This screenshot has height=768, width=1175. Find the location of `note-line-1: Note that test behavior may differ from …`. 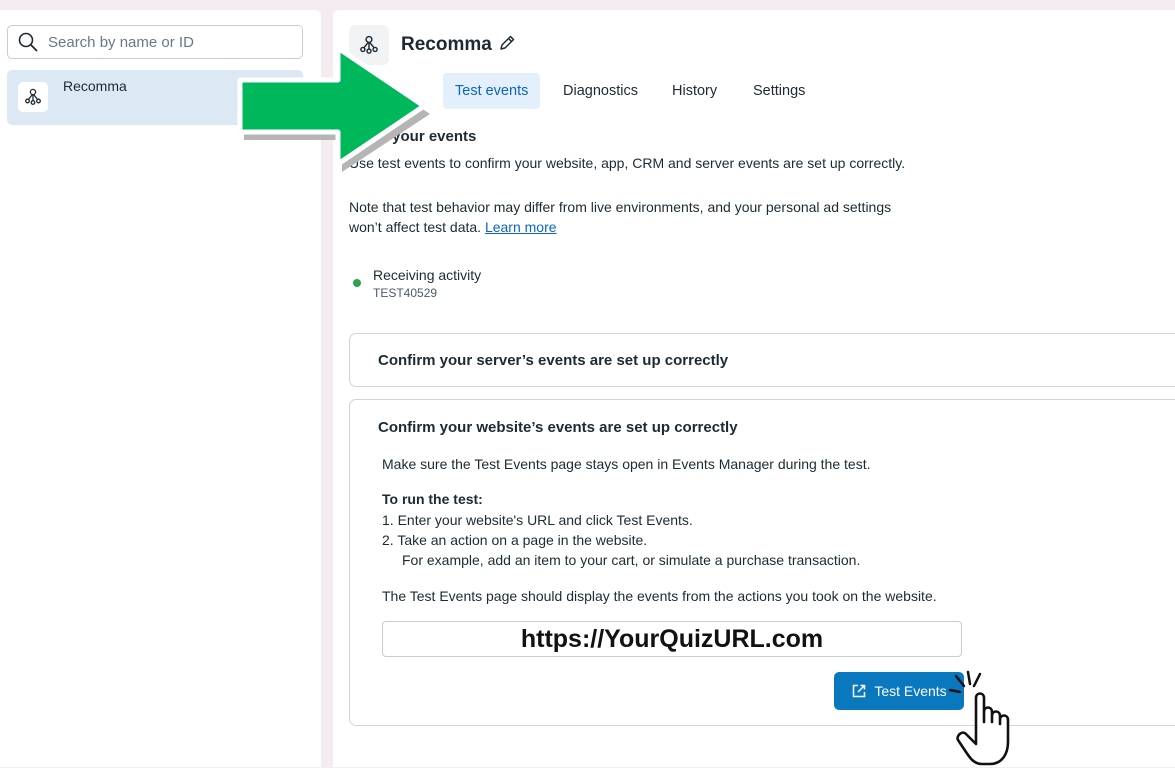

note-line-1: Note that test behavior may differ from … is located at coordinates (620, 207).